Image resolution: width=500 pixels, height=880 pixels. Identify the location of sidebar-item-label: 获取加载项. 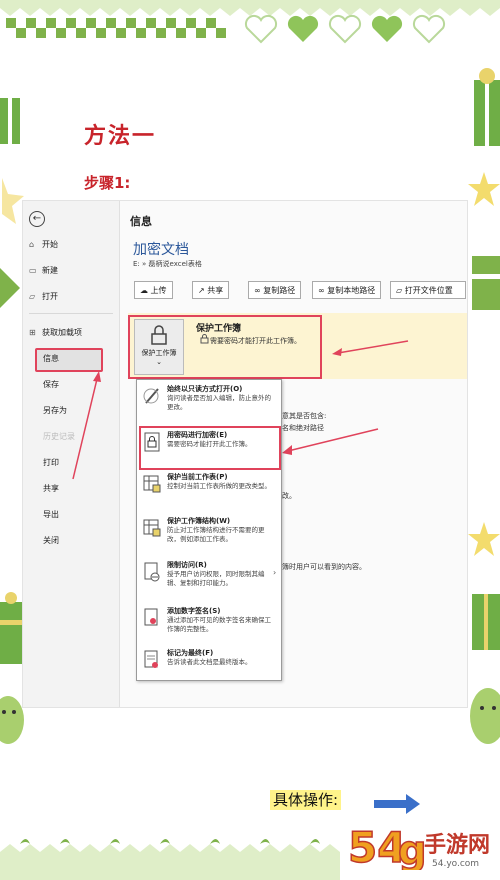
(62, 332).